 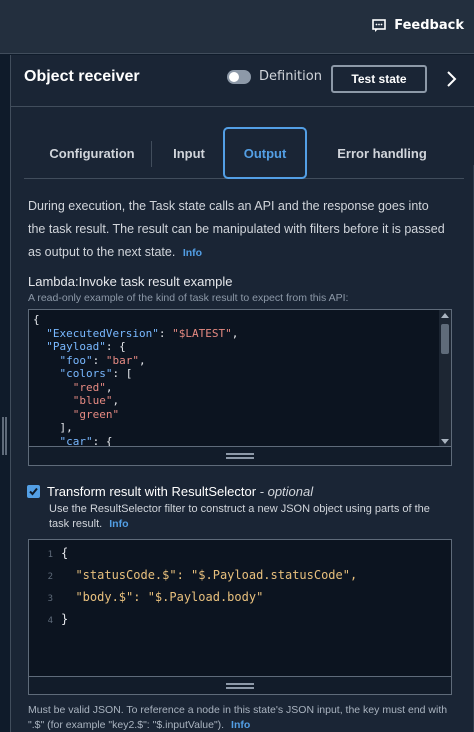 I want to click on tab-error-handling: Error handling, so click(x=382, y=153).